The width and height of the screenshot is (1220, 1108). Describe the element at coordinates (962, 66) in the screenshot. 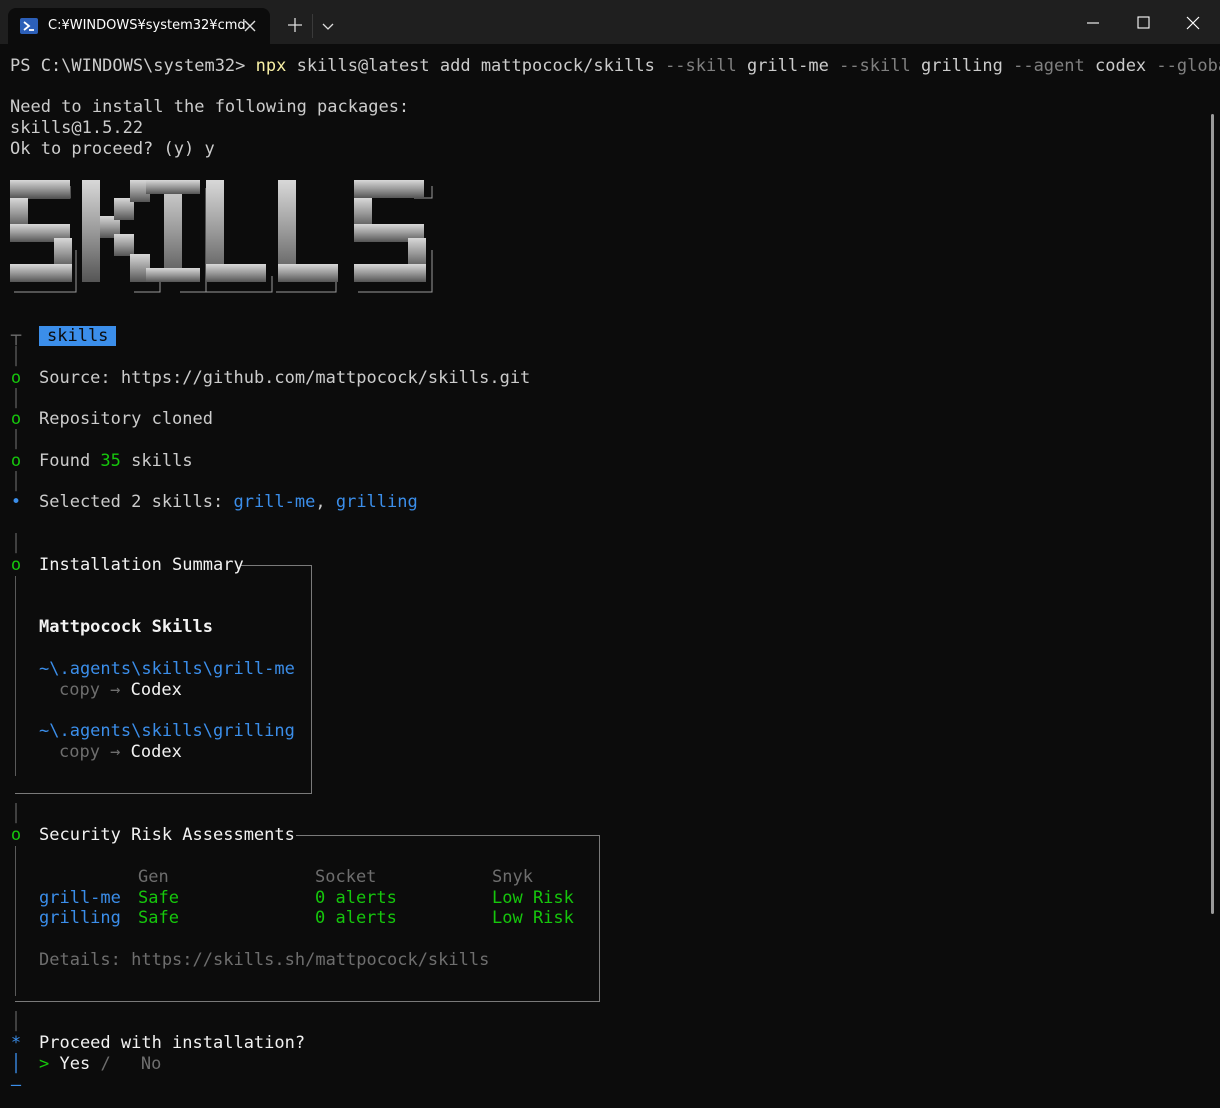

I see `flag-value-grilling: grilling` at that location.